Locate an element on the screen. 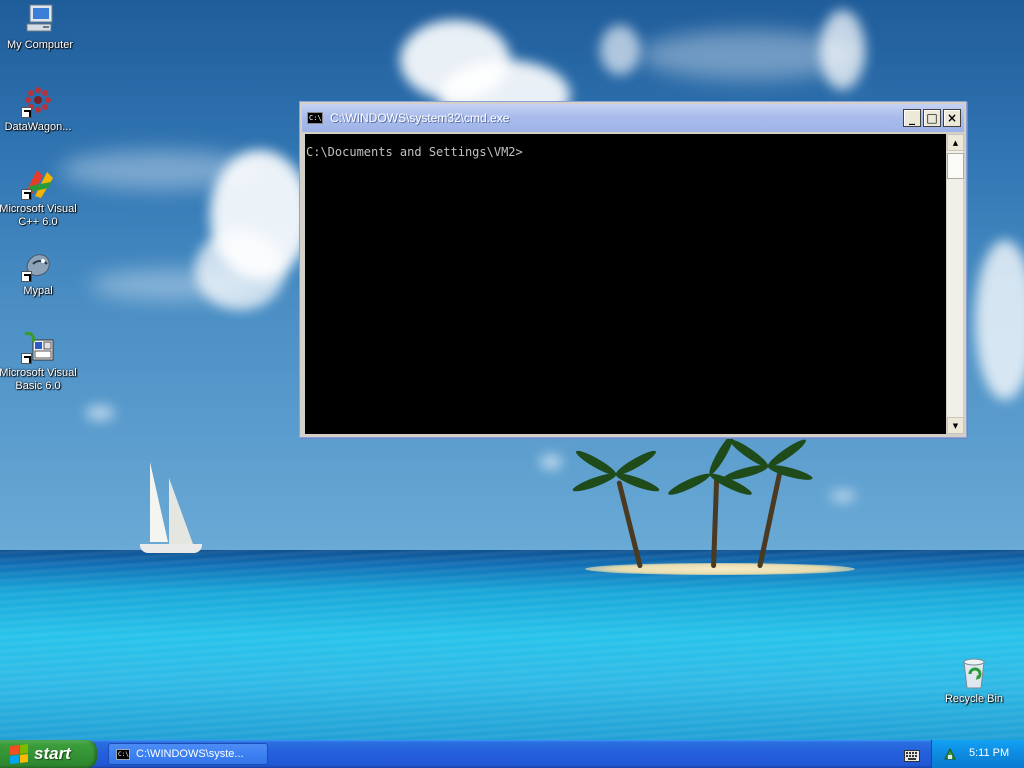  visual-basic-icon is located at coordinates (38, 347).